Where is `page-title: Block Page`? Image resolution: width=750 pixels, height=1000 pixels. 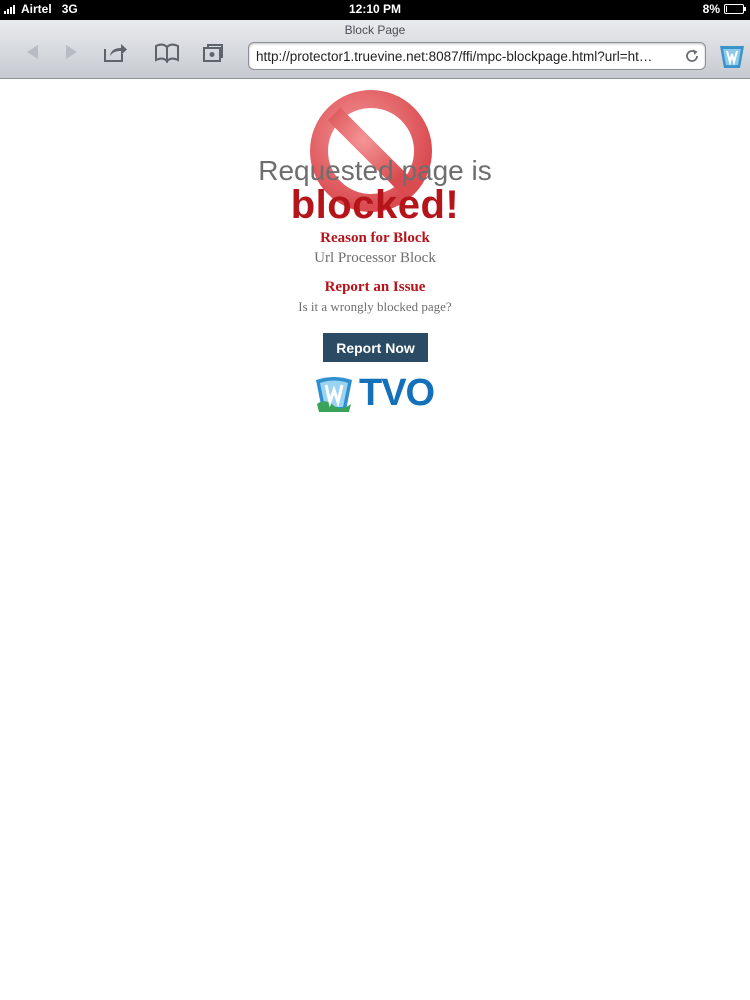 page-title: Block Page is located at coordinates (375, 30).